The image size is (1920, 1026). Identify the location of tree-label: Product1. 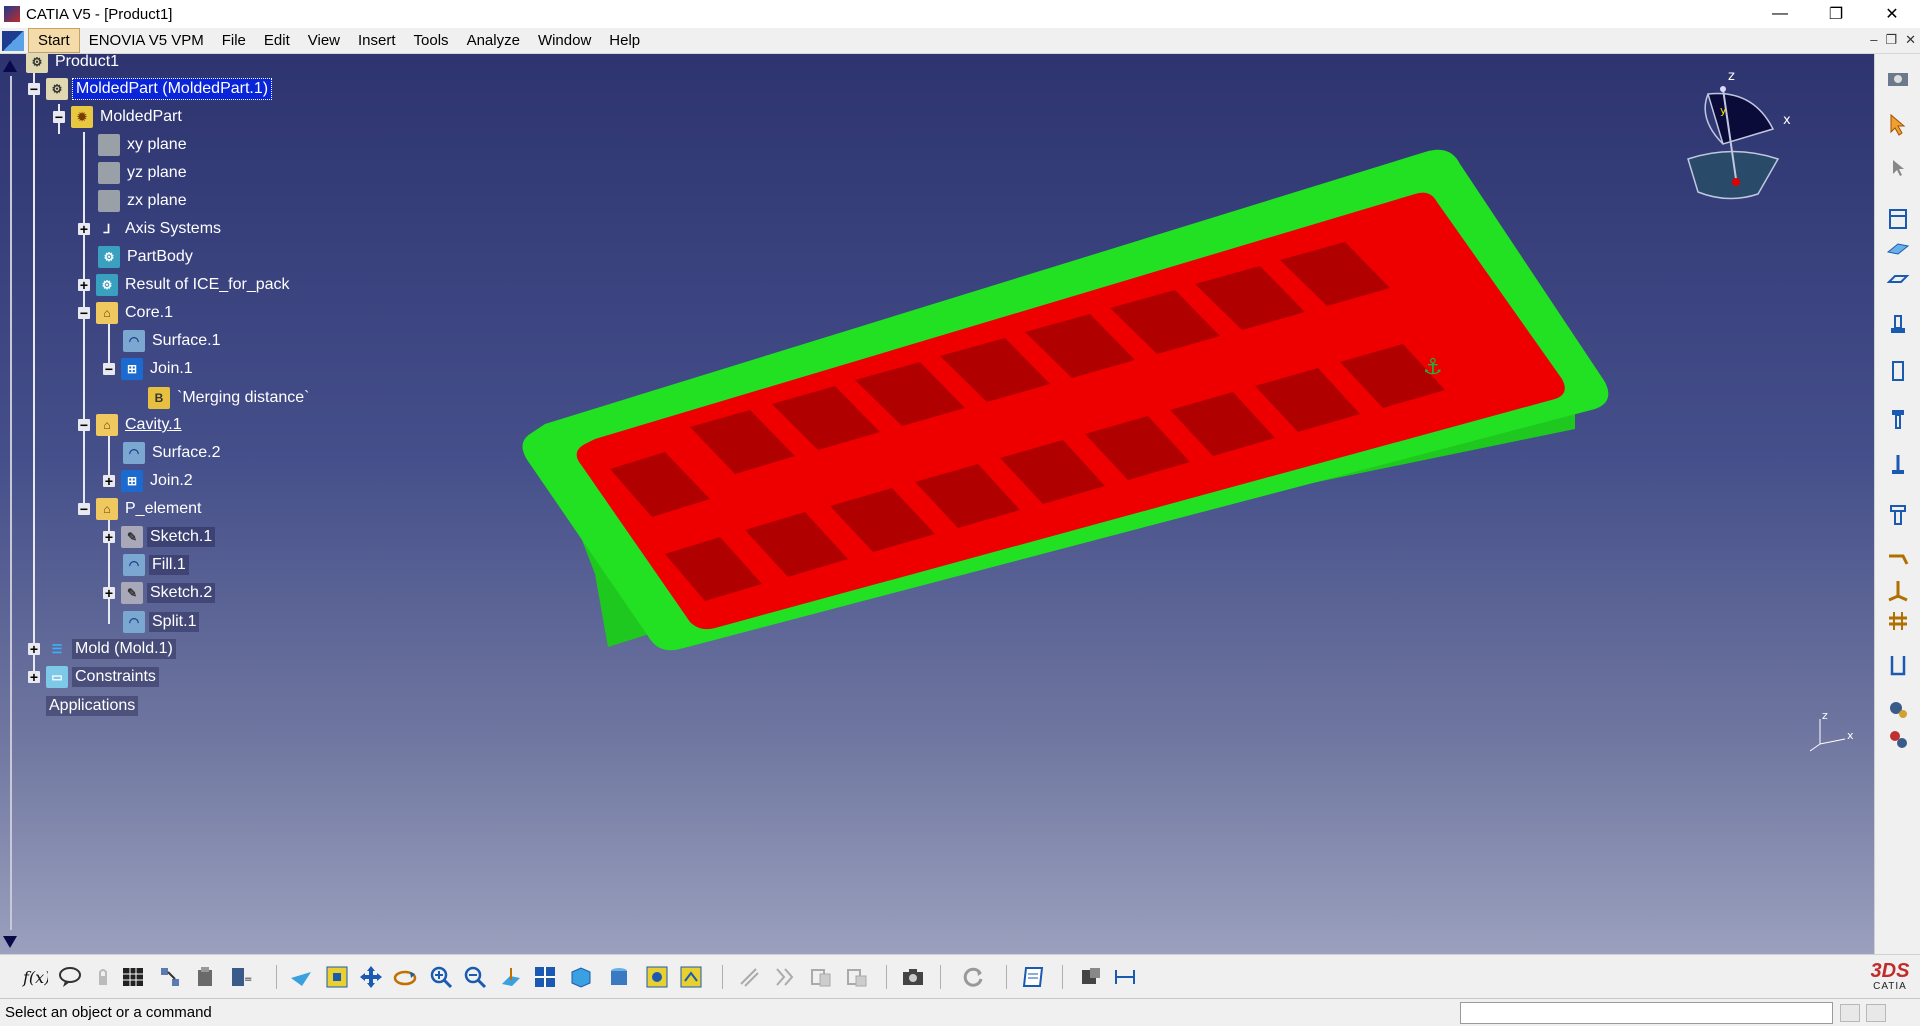
(87, 63).